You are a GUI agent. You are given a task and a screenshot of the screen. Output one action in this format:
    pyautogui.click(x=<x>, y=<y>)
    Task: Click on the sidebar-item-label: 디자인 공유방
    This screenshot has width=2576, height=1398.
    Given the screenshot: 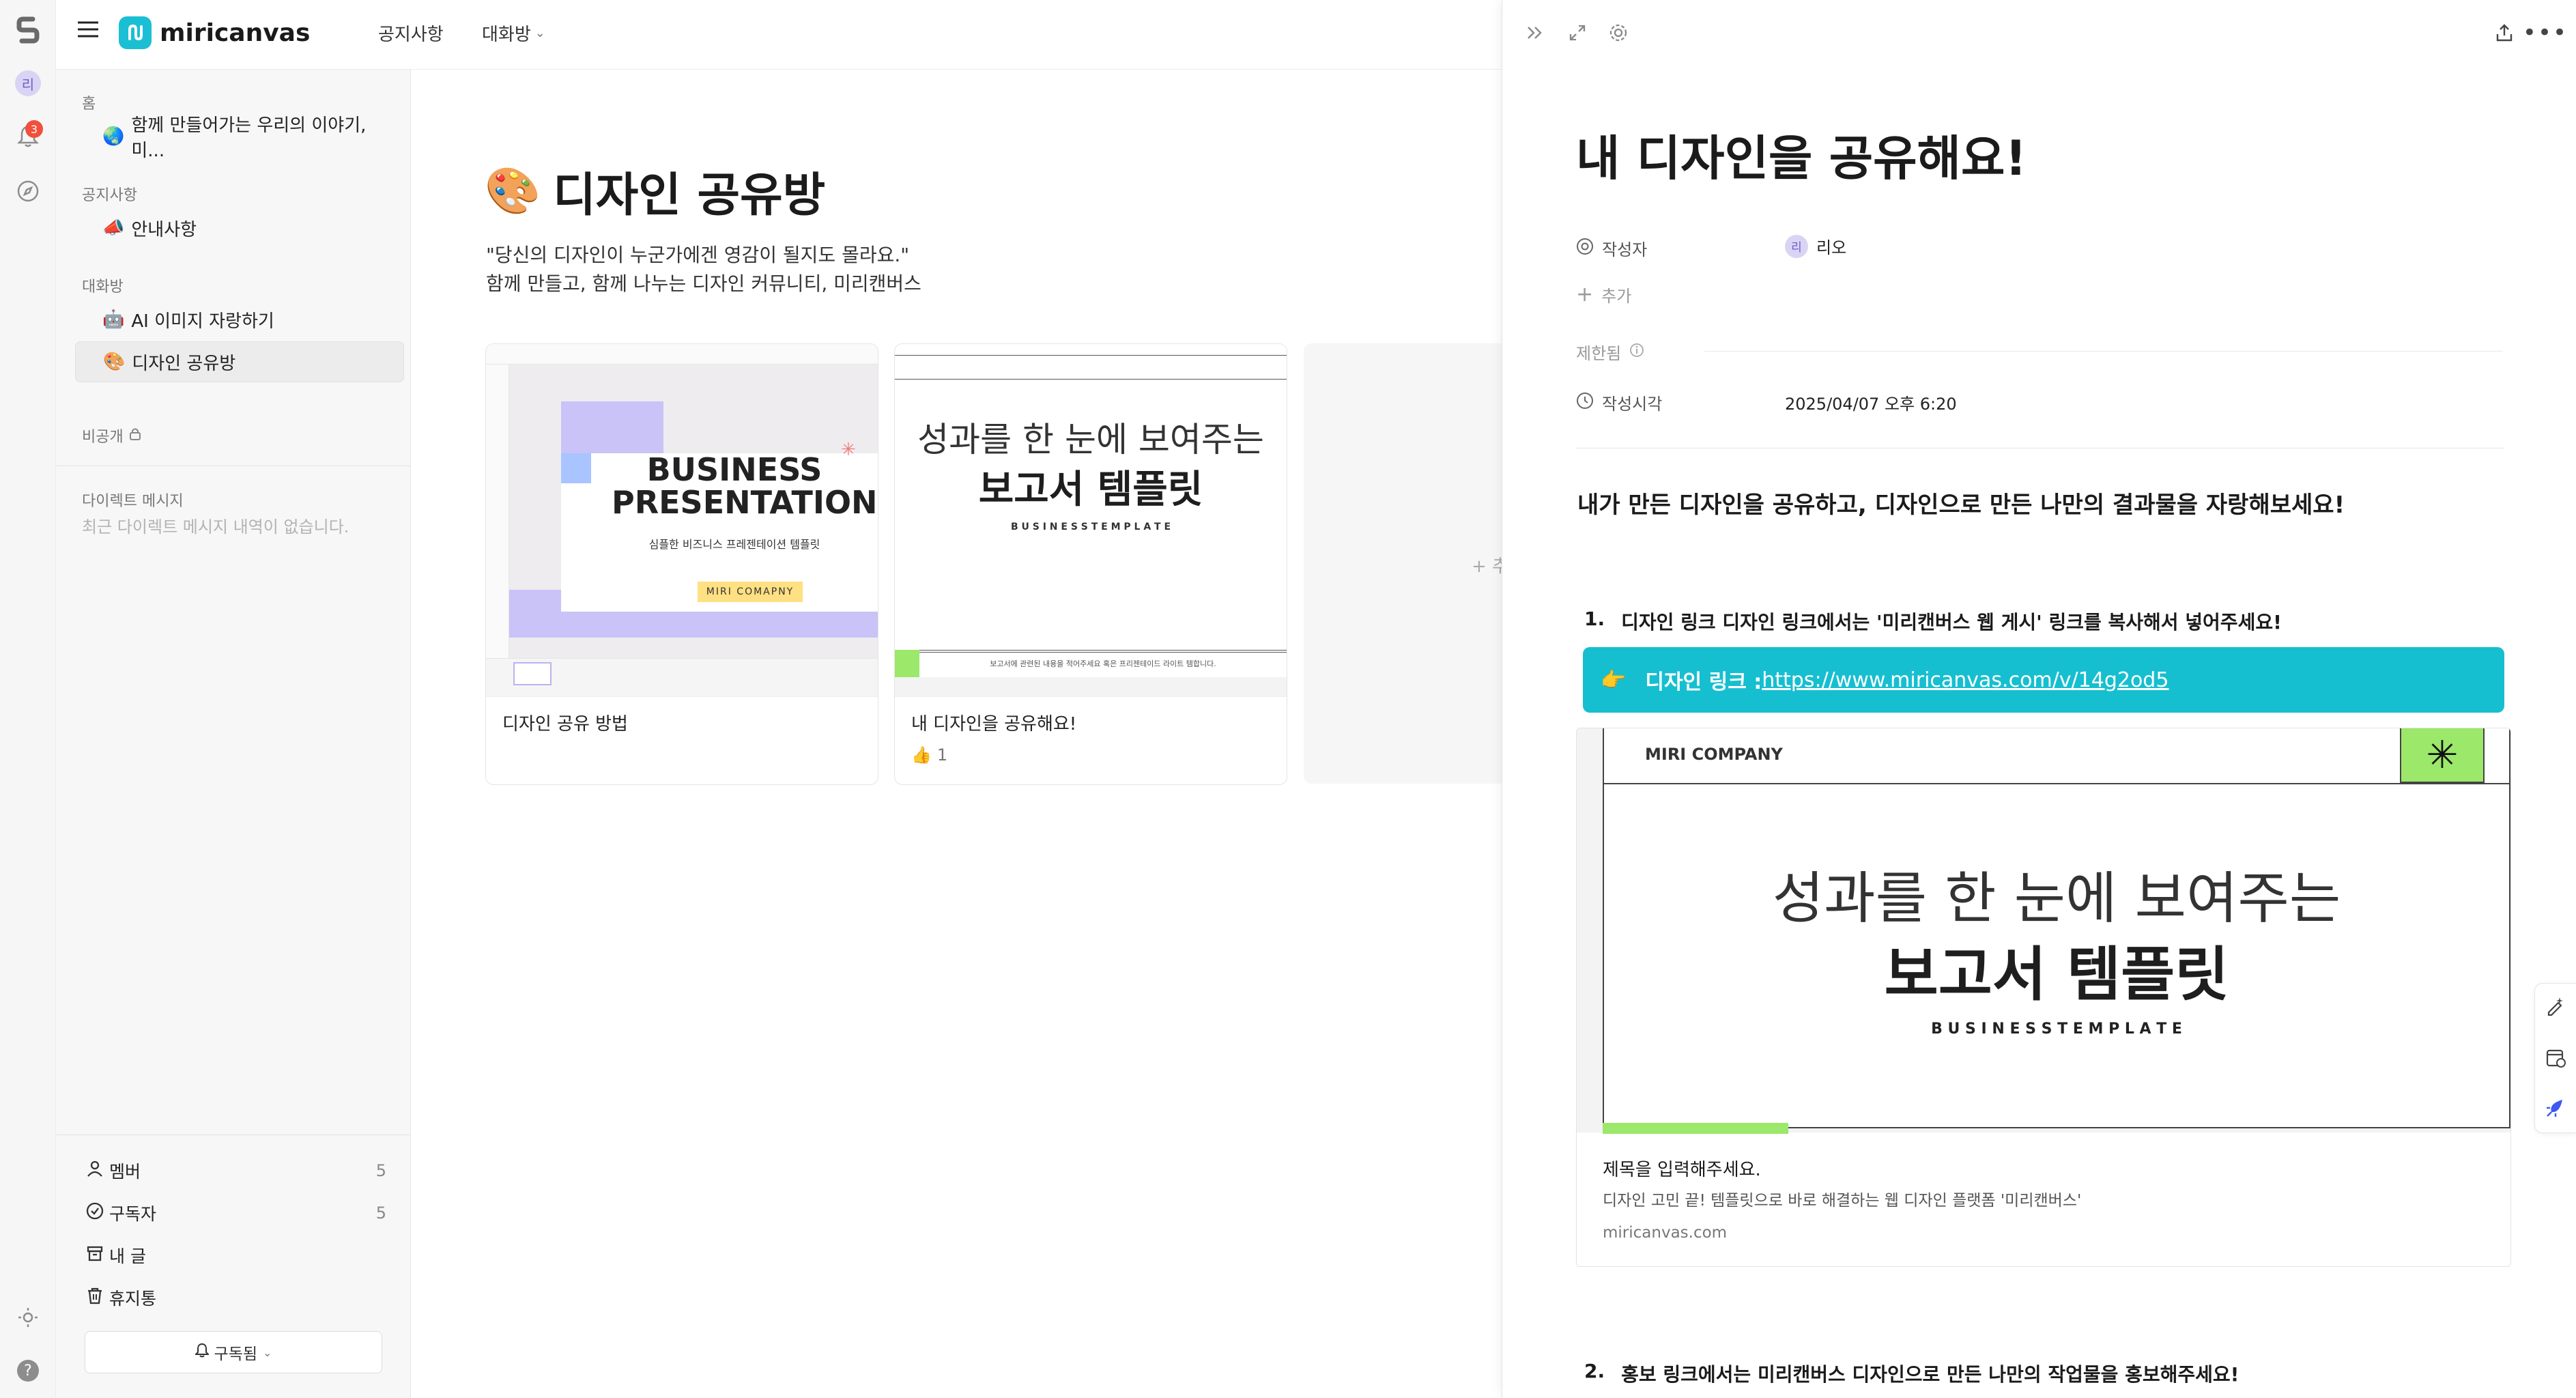 What is the action you would take?
    pyautogui.click(x=184, y=363)
    